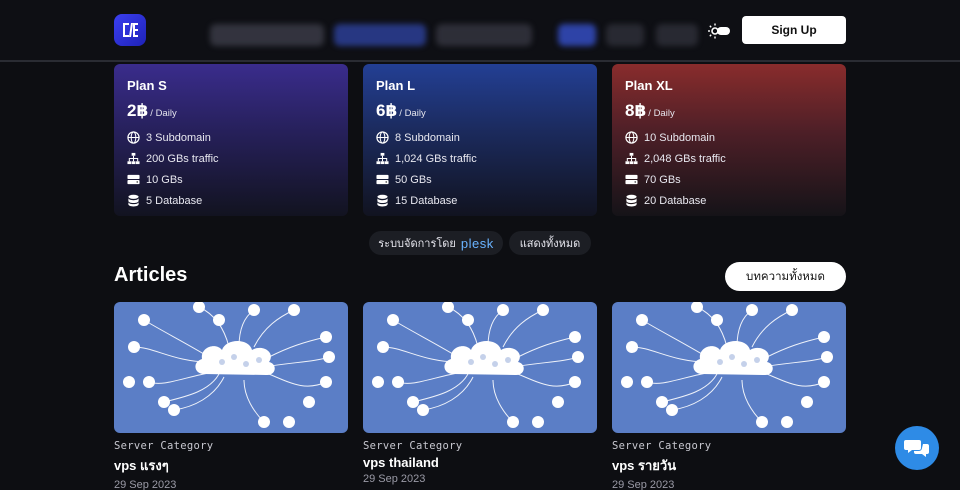  Describe the element at coordinates (480, 111) in the screenshot. I see `plan-price: 6฿ / Daily` at that location.